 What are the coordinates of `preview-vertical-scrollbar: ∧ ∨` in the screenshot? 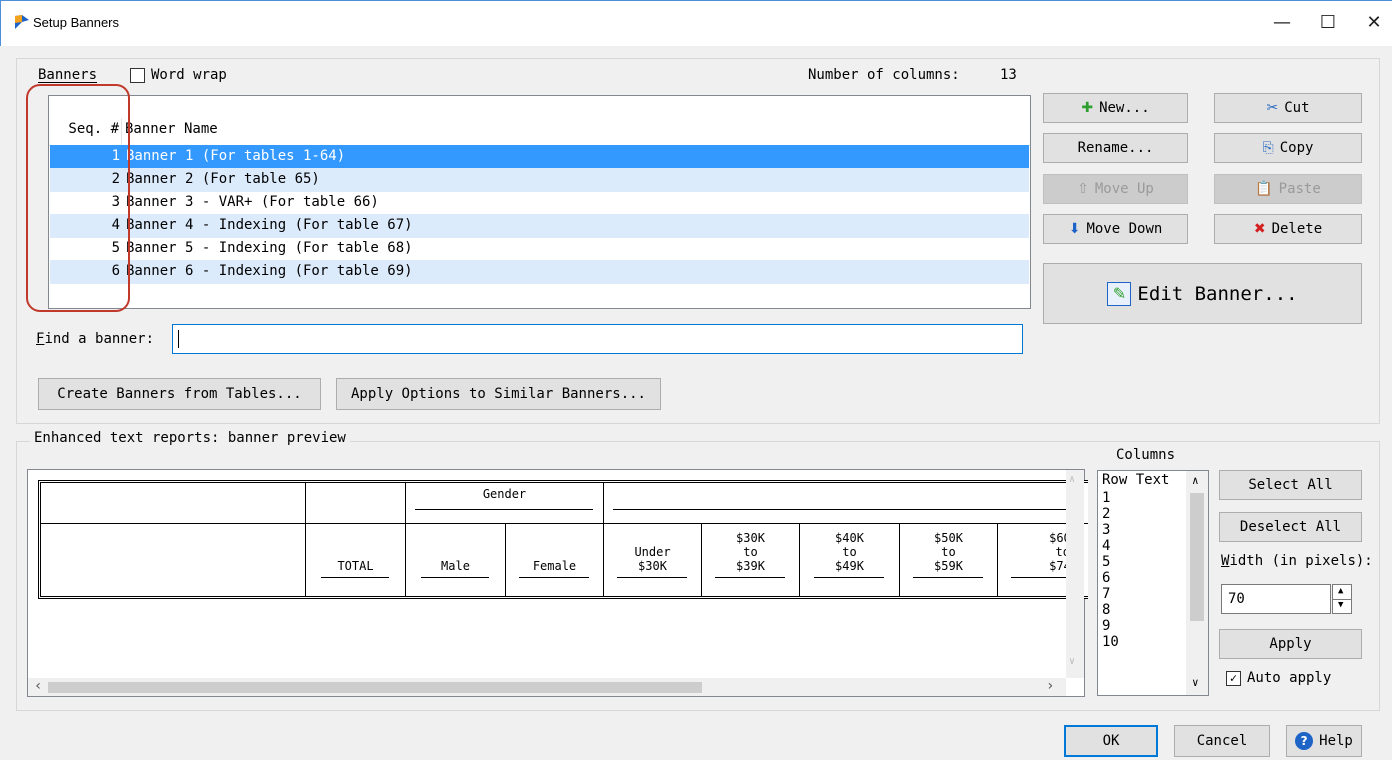 It's located at (1075, 574).